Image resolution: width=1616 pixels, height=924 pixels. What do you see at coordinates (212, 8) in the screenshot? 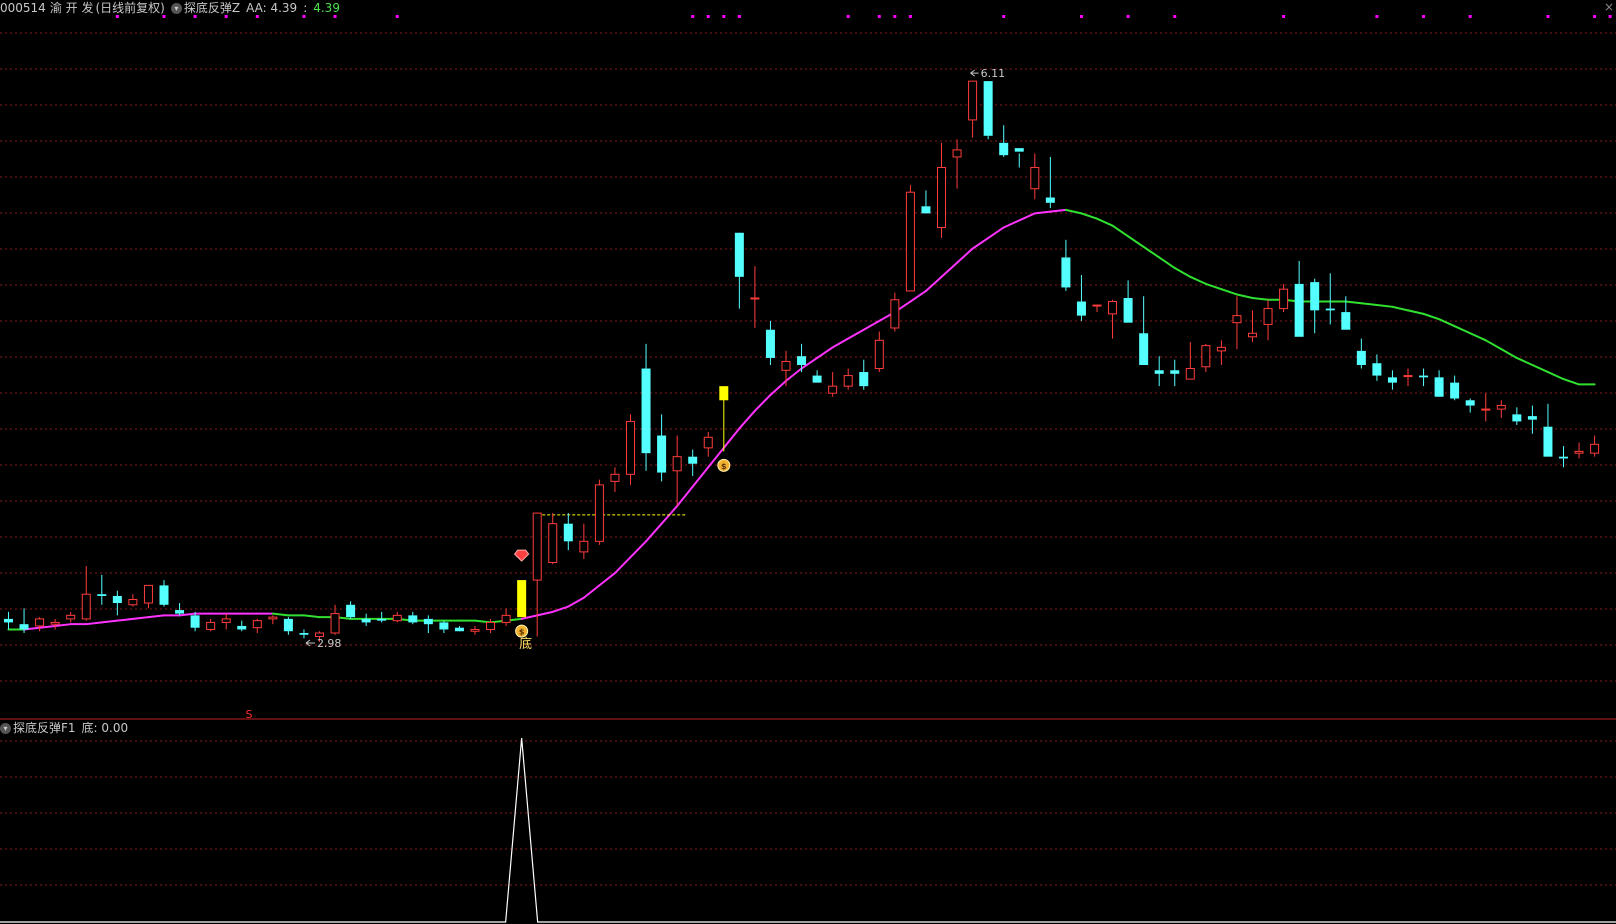
I see `indicator-name: 探底反弹Z` at bounding box center [212, 8].